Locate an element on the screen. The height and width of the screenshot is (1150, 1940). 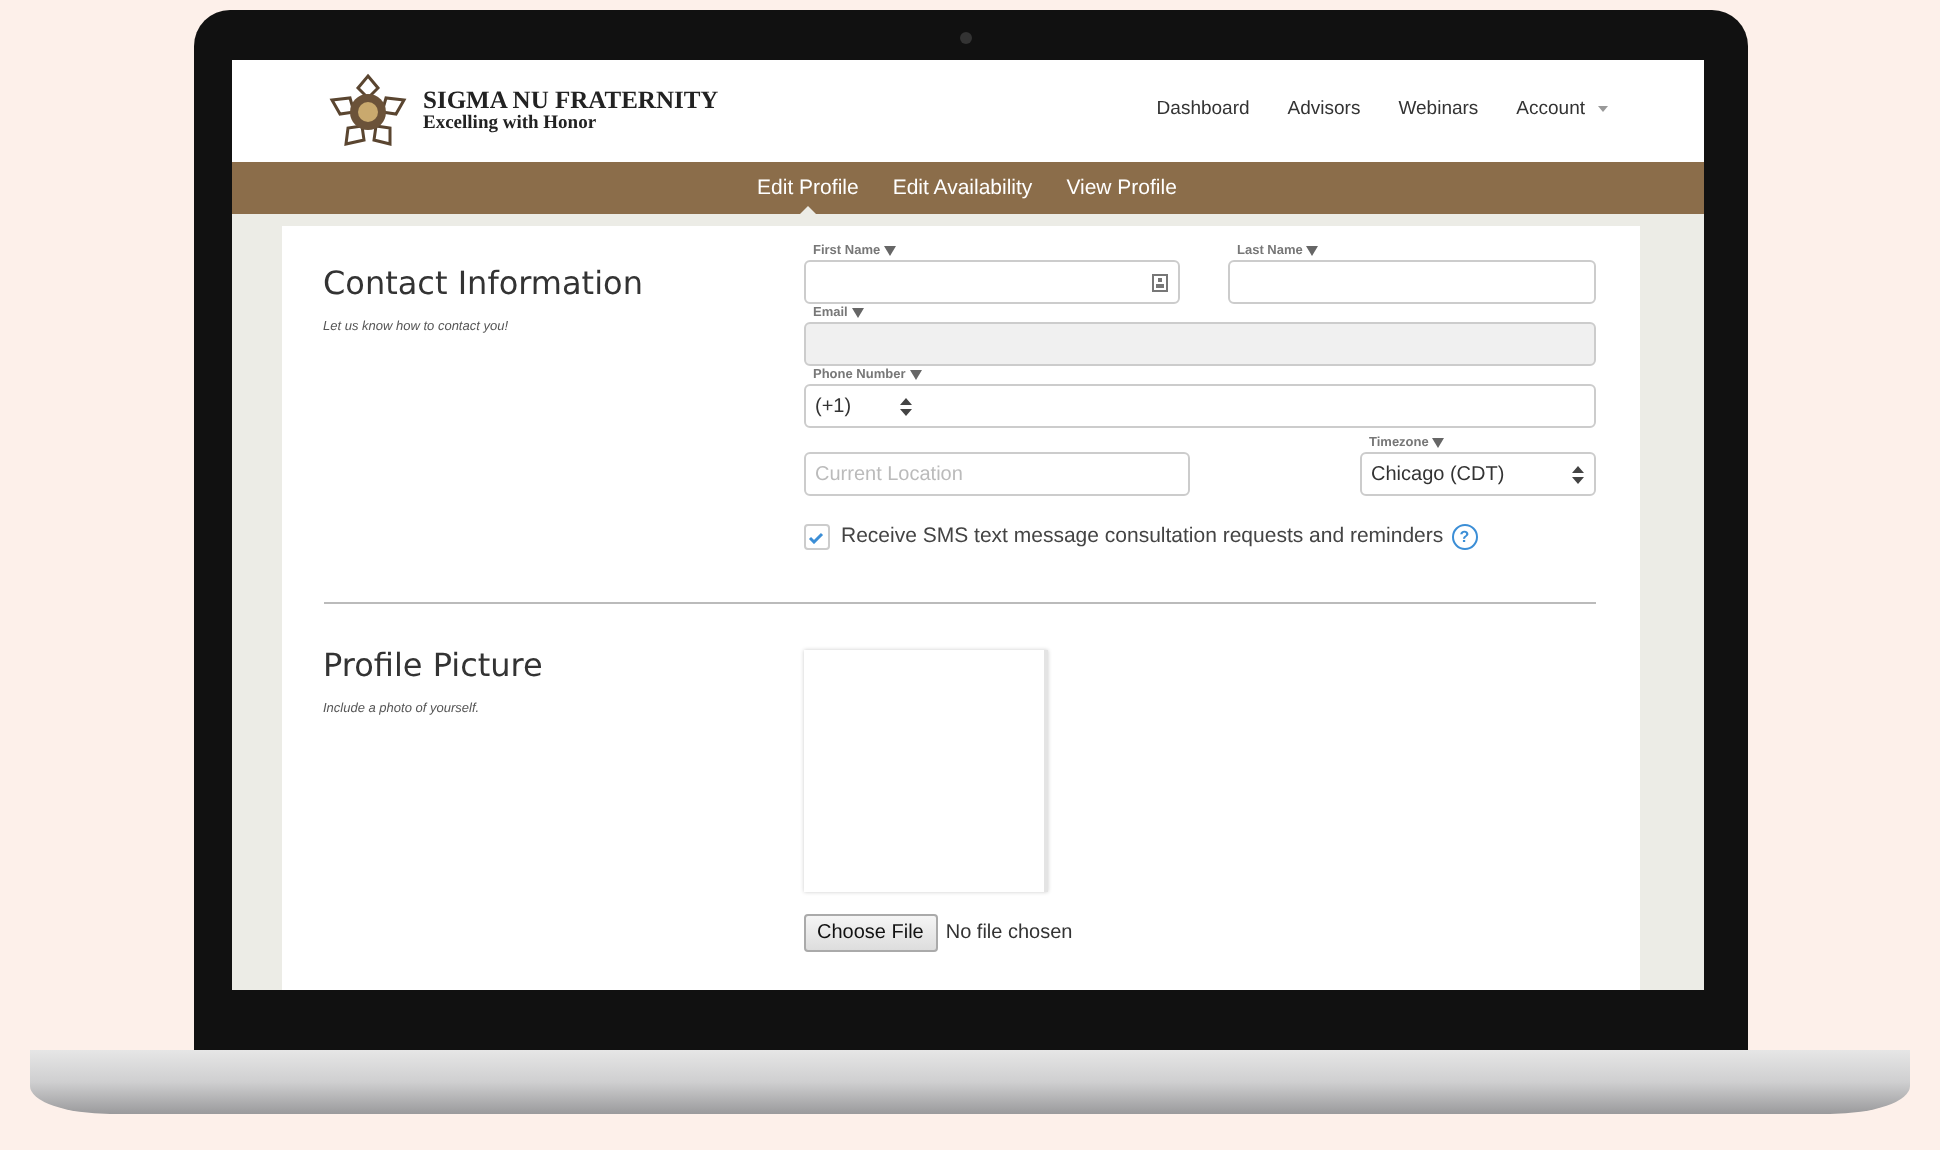
camera-icon is located at coordinates (965, 38).